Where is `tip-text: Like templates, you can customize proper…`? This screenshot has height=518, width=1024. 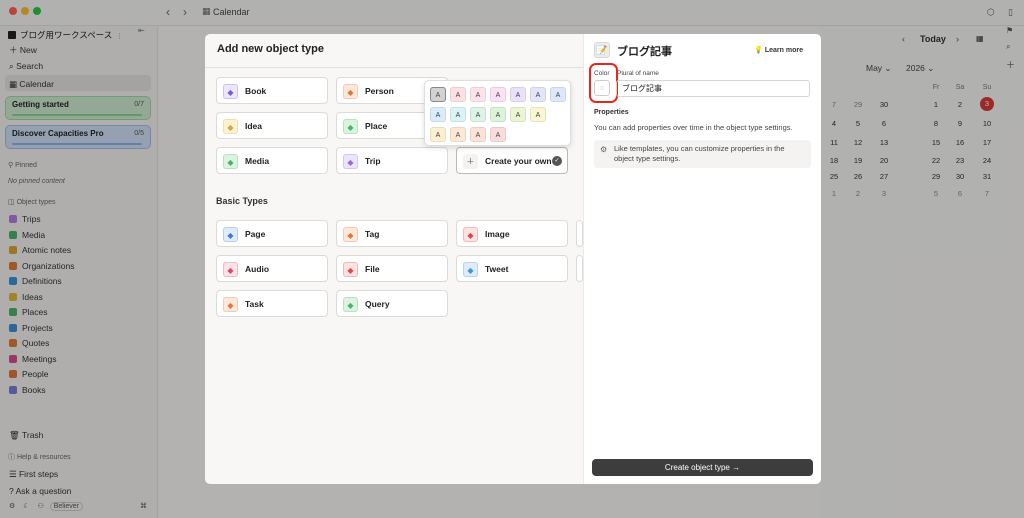 tip-text: Like templates, you can customize proper… is located at coordinates (699, 153).